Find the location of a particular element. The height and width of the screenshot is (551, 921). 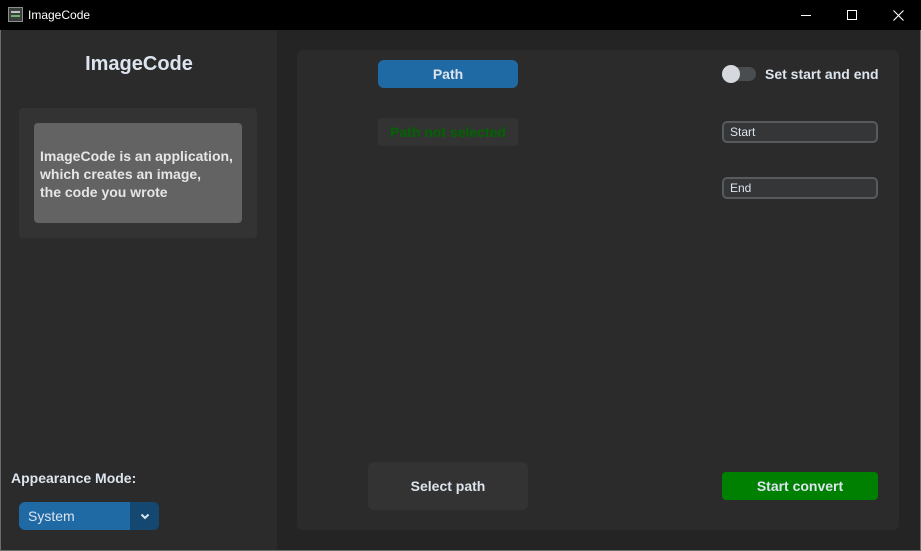

app-icon is located at coordinates (15, 14).